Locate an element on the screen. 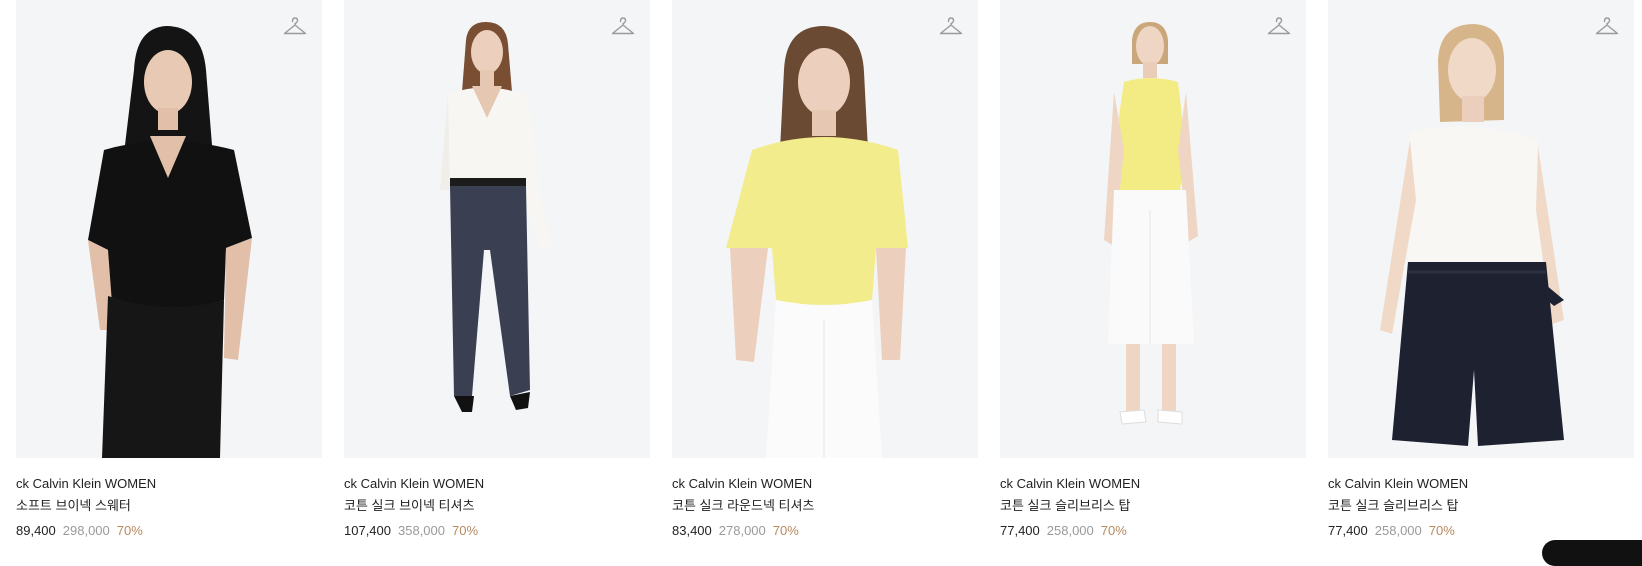 The image size is (1642, 566). sale-price: 89,400 is located at coordinates (36, 530).